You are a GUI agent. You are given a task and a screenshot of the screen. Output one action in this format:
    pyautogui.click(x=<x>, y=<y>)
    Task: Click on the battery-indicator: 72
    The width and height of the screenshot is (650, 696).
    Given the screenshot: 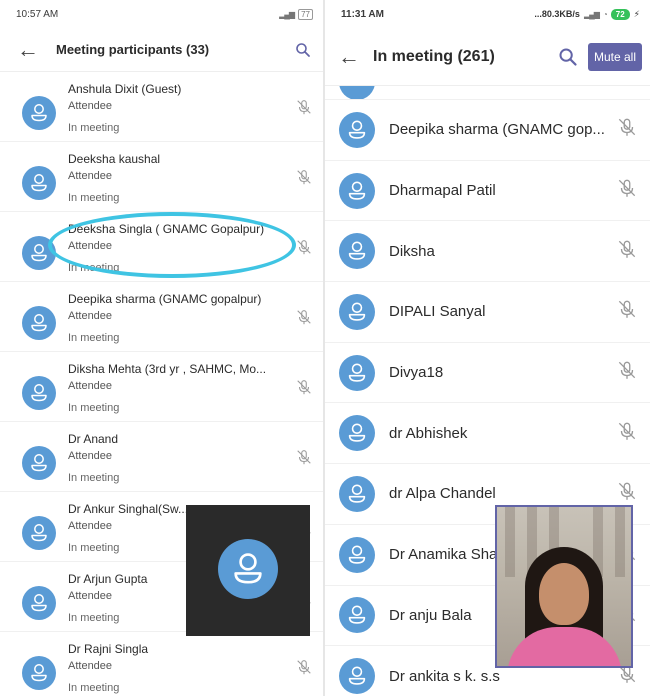 What is the action you would take?
    pyautogui.click(x=620, y=14)
    